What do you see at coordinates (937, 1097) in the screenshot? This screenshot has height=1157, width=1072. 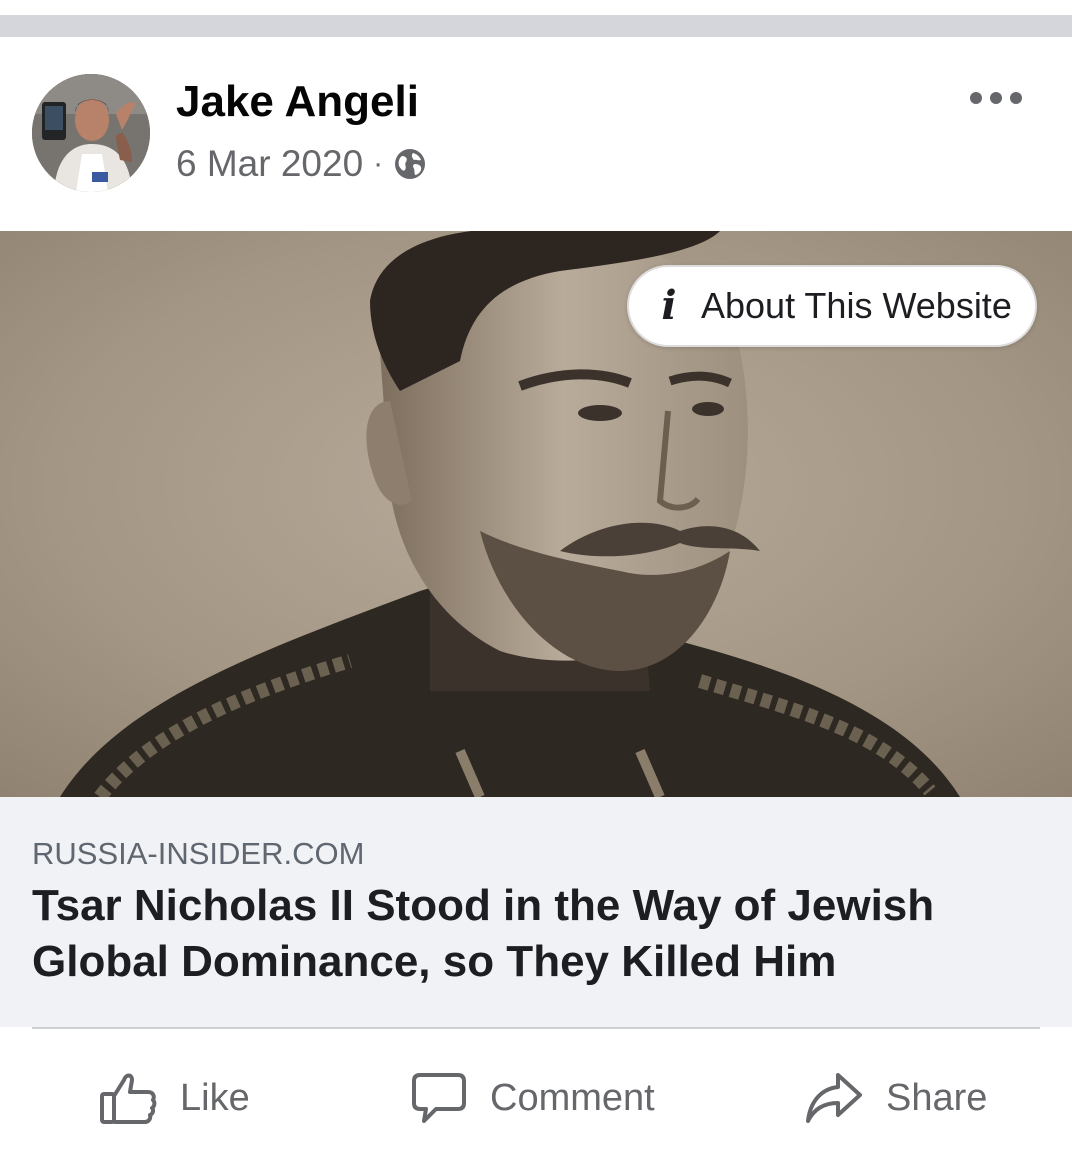 I see `share-label: Share` at bounding box center [937, 1097].